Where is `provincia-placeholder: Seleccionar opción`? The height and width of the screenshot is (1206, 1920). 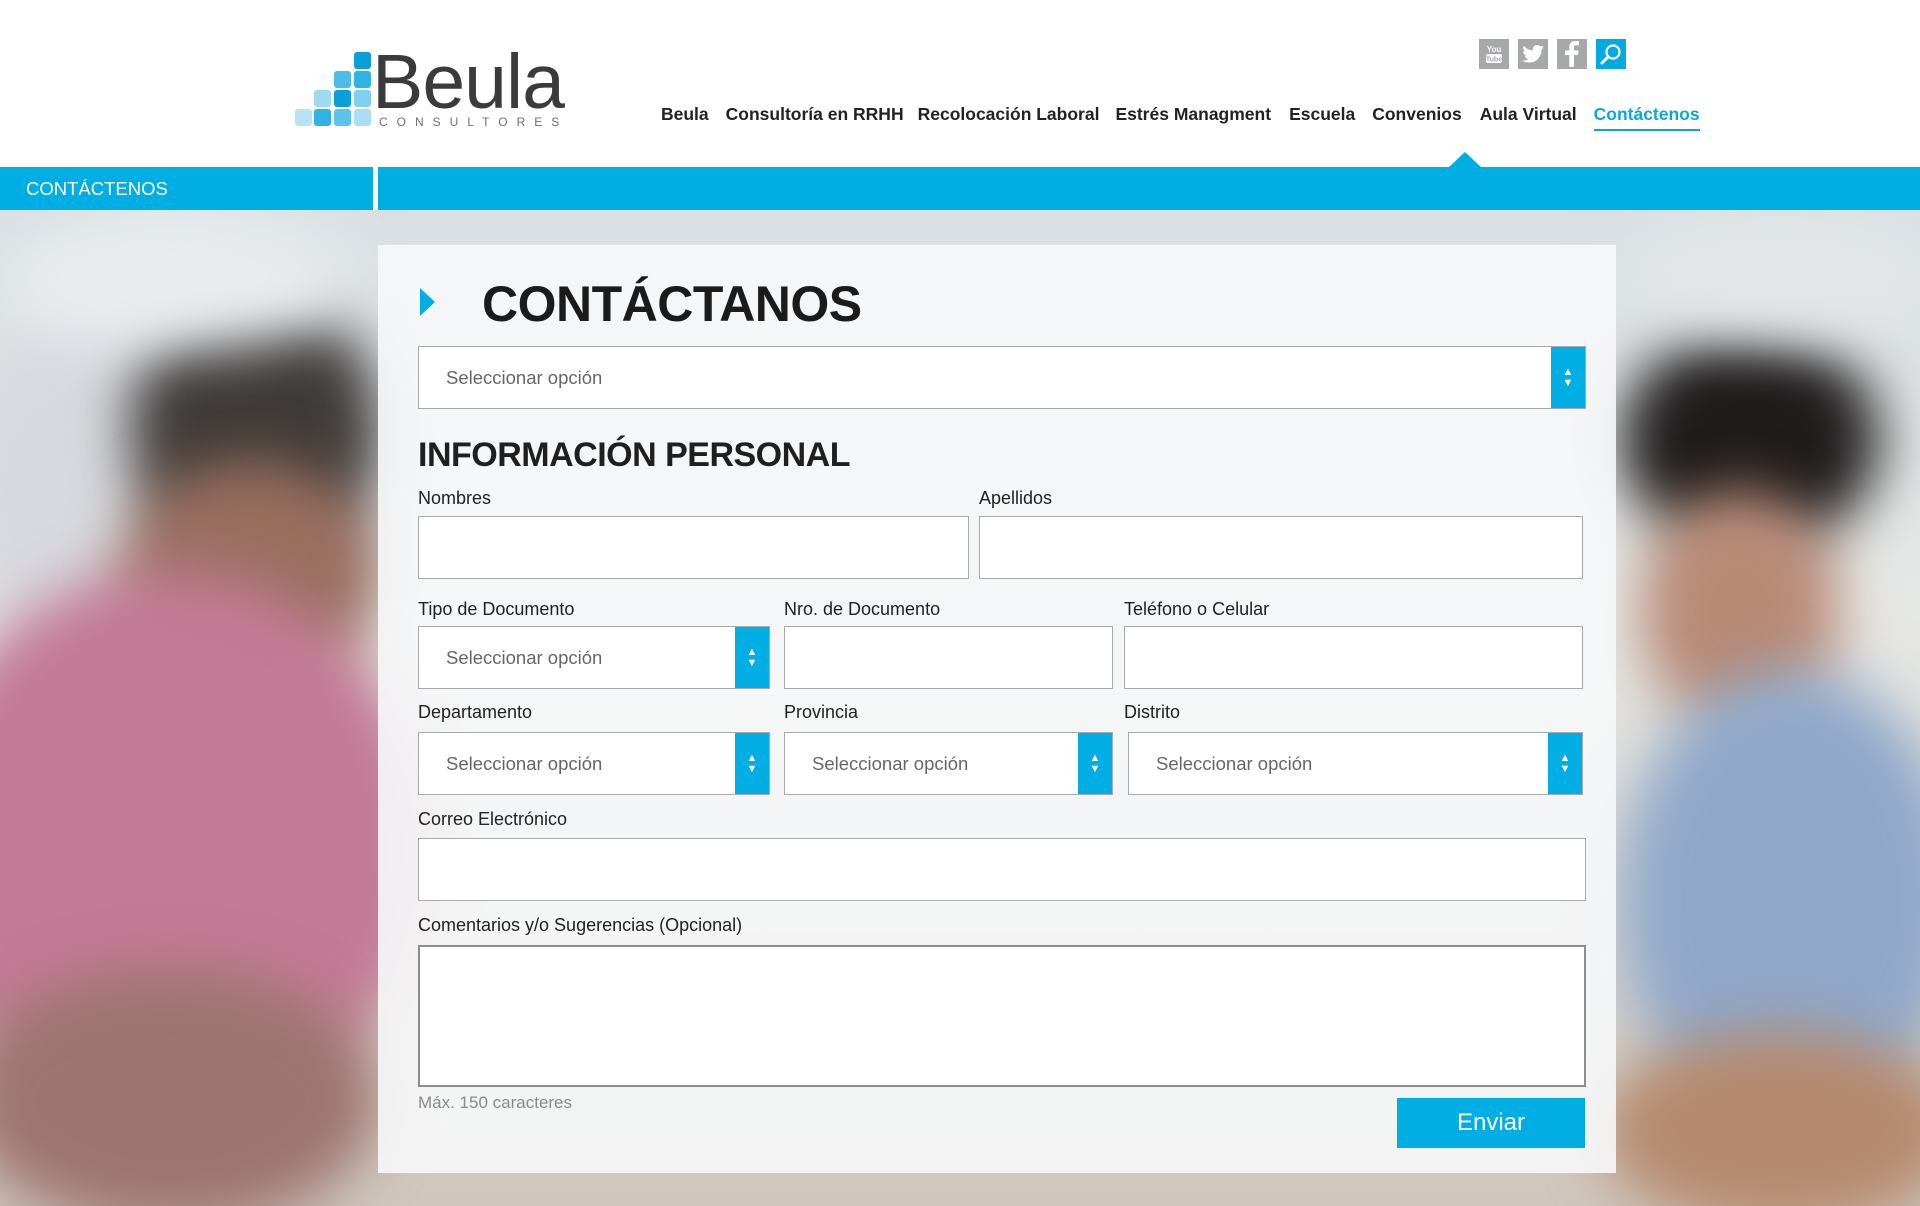 provincia-placeholder: Seleccionar opción is located at coordinates (890, 763).